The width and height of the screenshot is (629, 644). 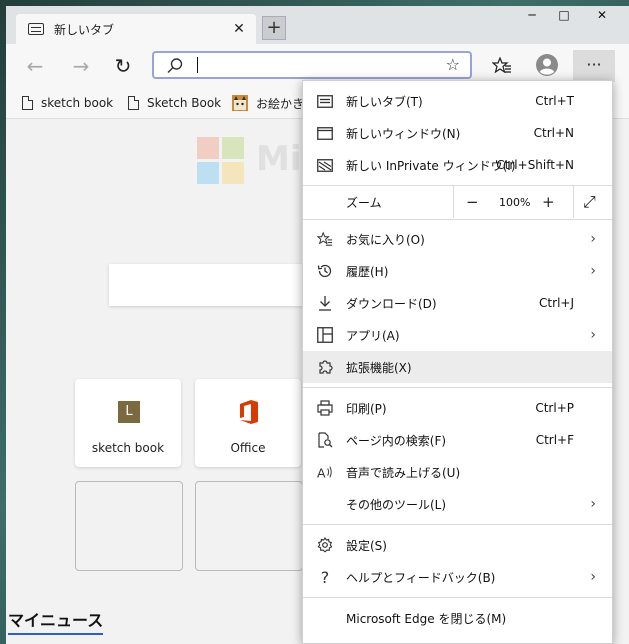 What do you see at coordinates (128, 448) in the screenshot?
I see `tile-label: sketch book` at bounding box center [128, 448].